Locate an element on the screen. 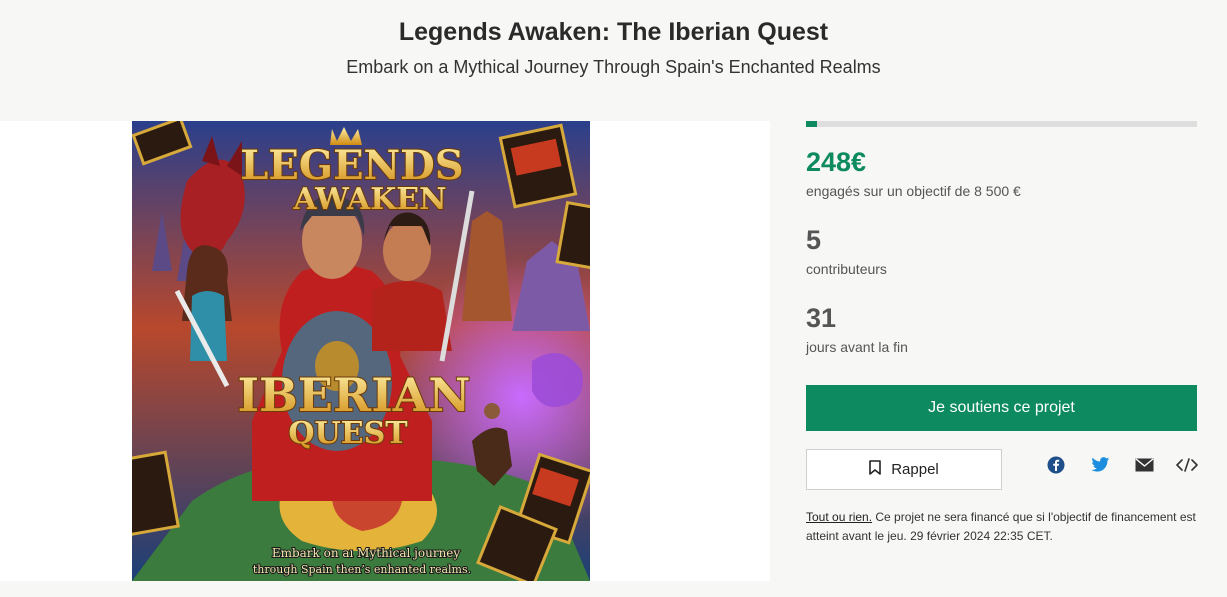 The height and width of the screenshot is (597, 1227). cover-title-iberian: IBERIAN is located at coordinates (354, 395).